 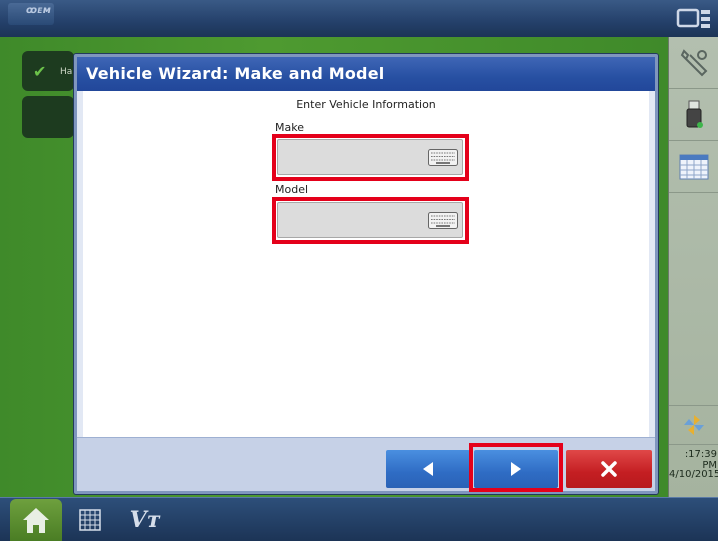 I want to click on settings-button, so click(x=693, y=63).